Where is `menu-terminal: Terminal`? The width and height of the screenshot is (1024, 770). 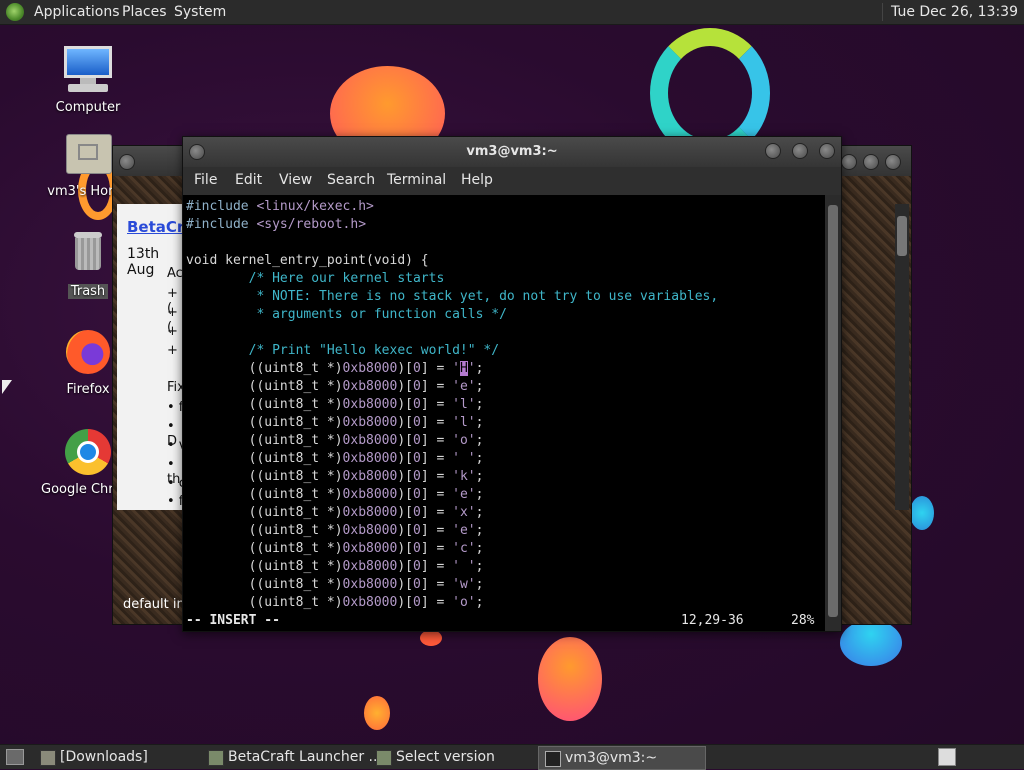
menu-terminal: Terminal is located at coordinates (416, 180).